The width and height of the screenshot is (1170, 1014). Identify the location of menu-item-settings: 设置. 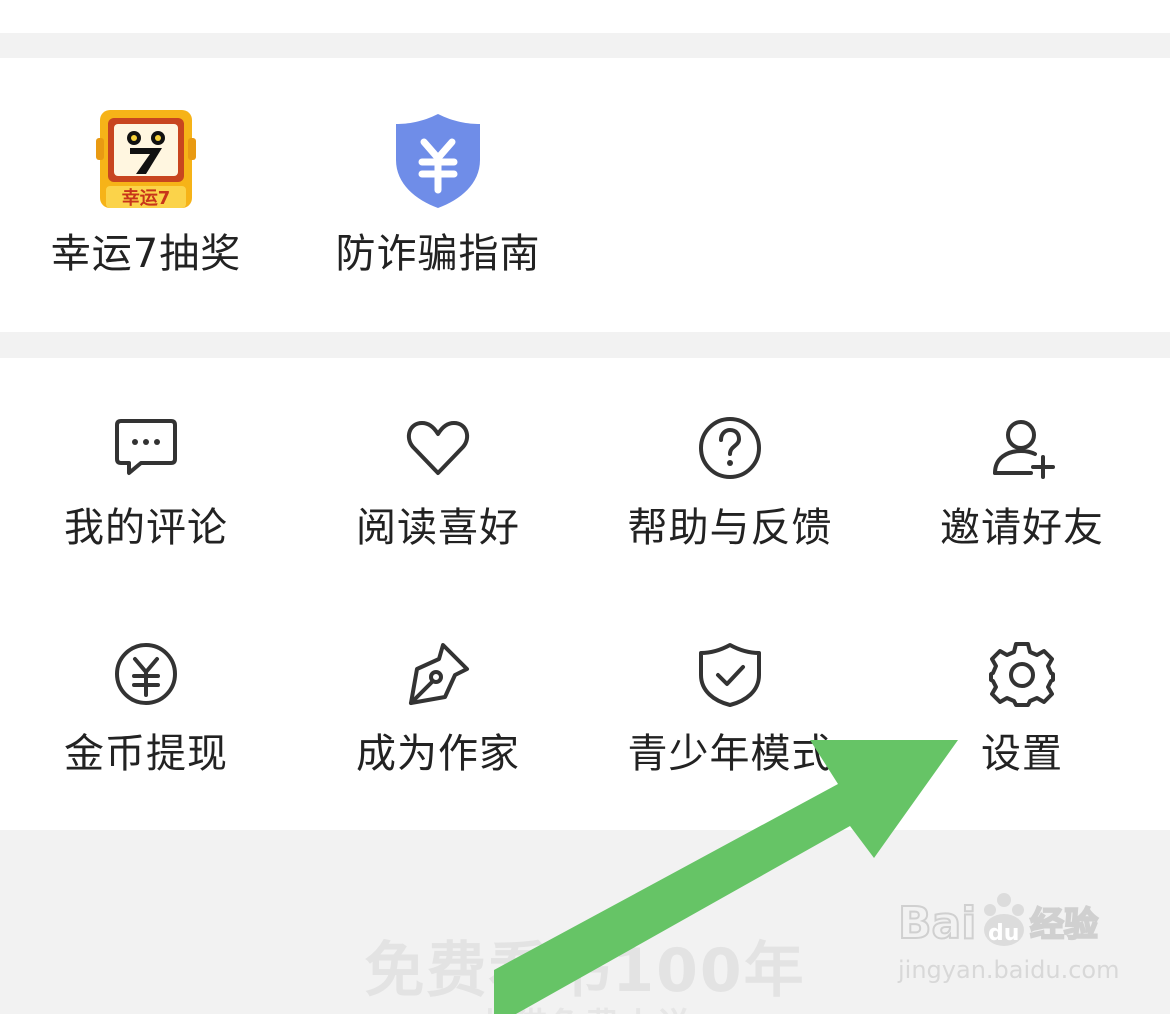
(1022, 694).